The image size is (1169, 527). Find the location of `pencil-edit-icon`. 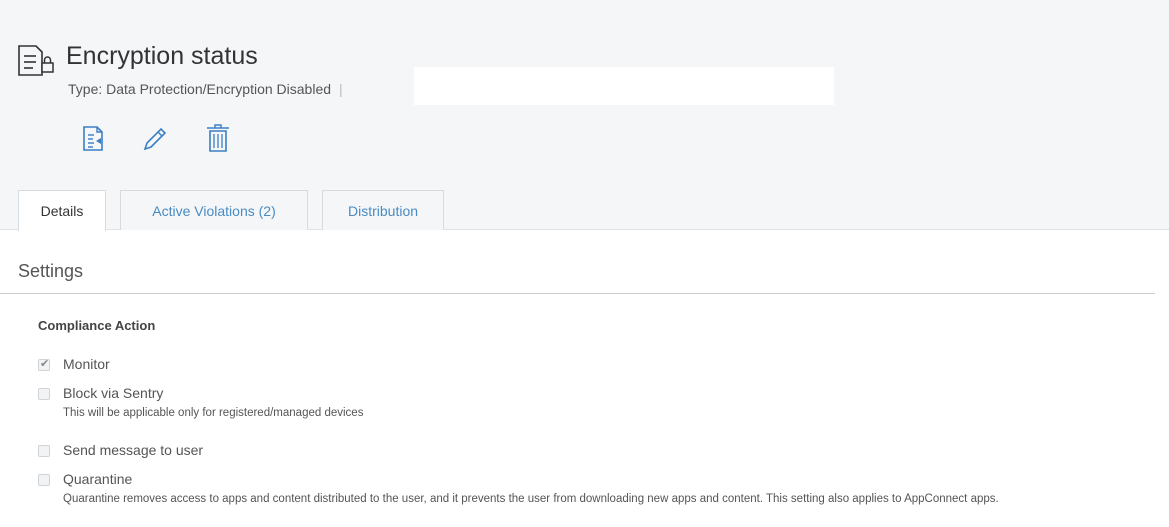

pencil-edit-icon is located at coordinates (154, 138).